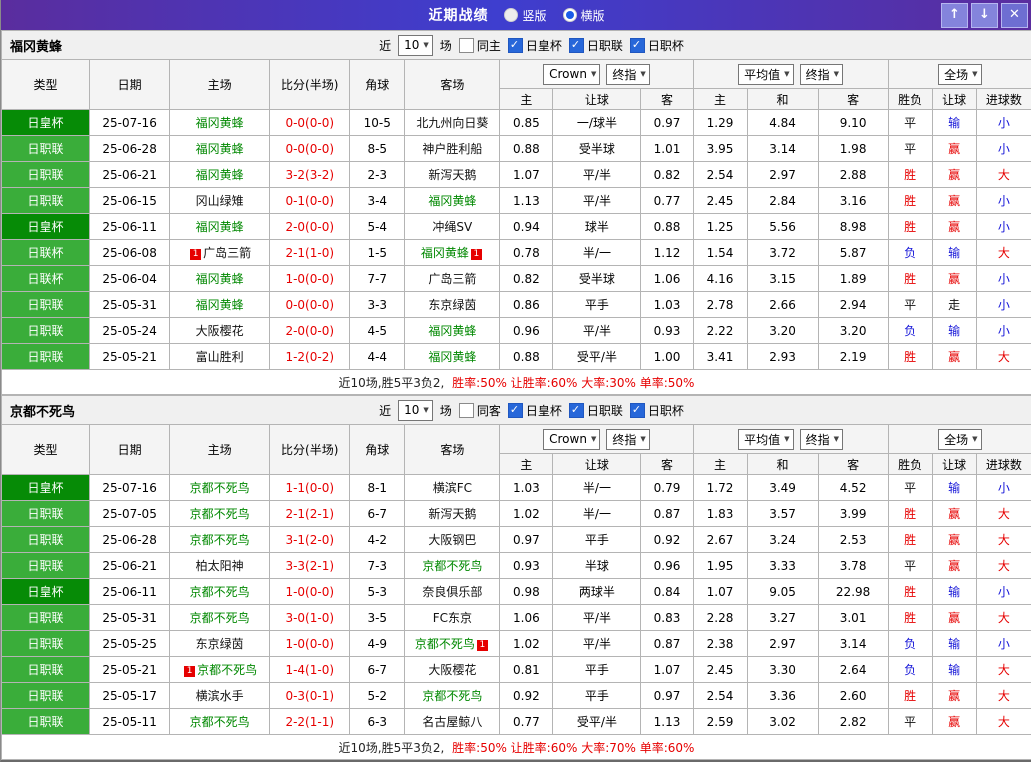 This screenshot has height=762, width=1031. What do you see at coordinates (480, 45) in the screenshot?
I see `same-venue-filter: 同主` at bounding box center [480, 45].